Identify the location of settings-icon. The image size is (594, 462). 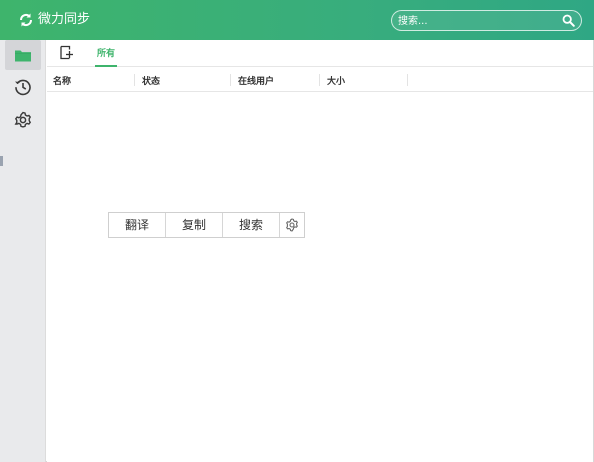
(23, 119).